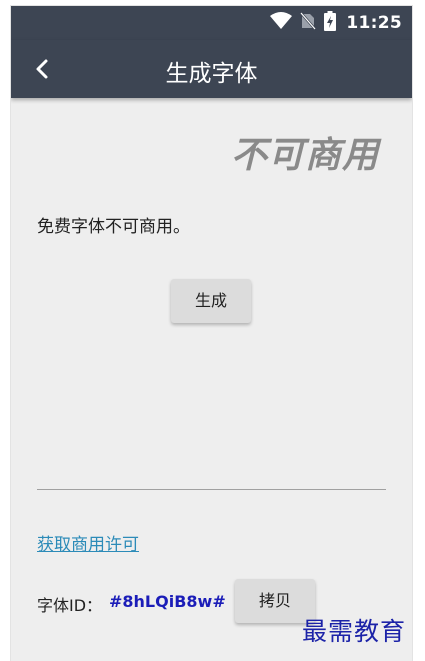  Describe the element at coordinates (211, 301) in the screenshot. I see `generate-button: 生成` at that location.